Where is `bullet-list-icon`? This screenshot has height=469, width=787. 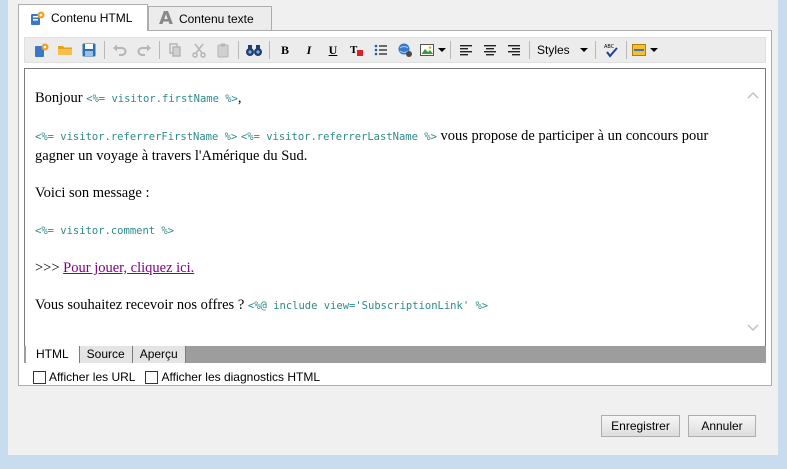
bullet-list-icon is located at coordinates (380, 50).